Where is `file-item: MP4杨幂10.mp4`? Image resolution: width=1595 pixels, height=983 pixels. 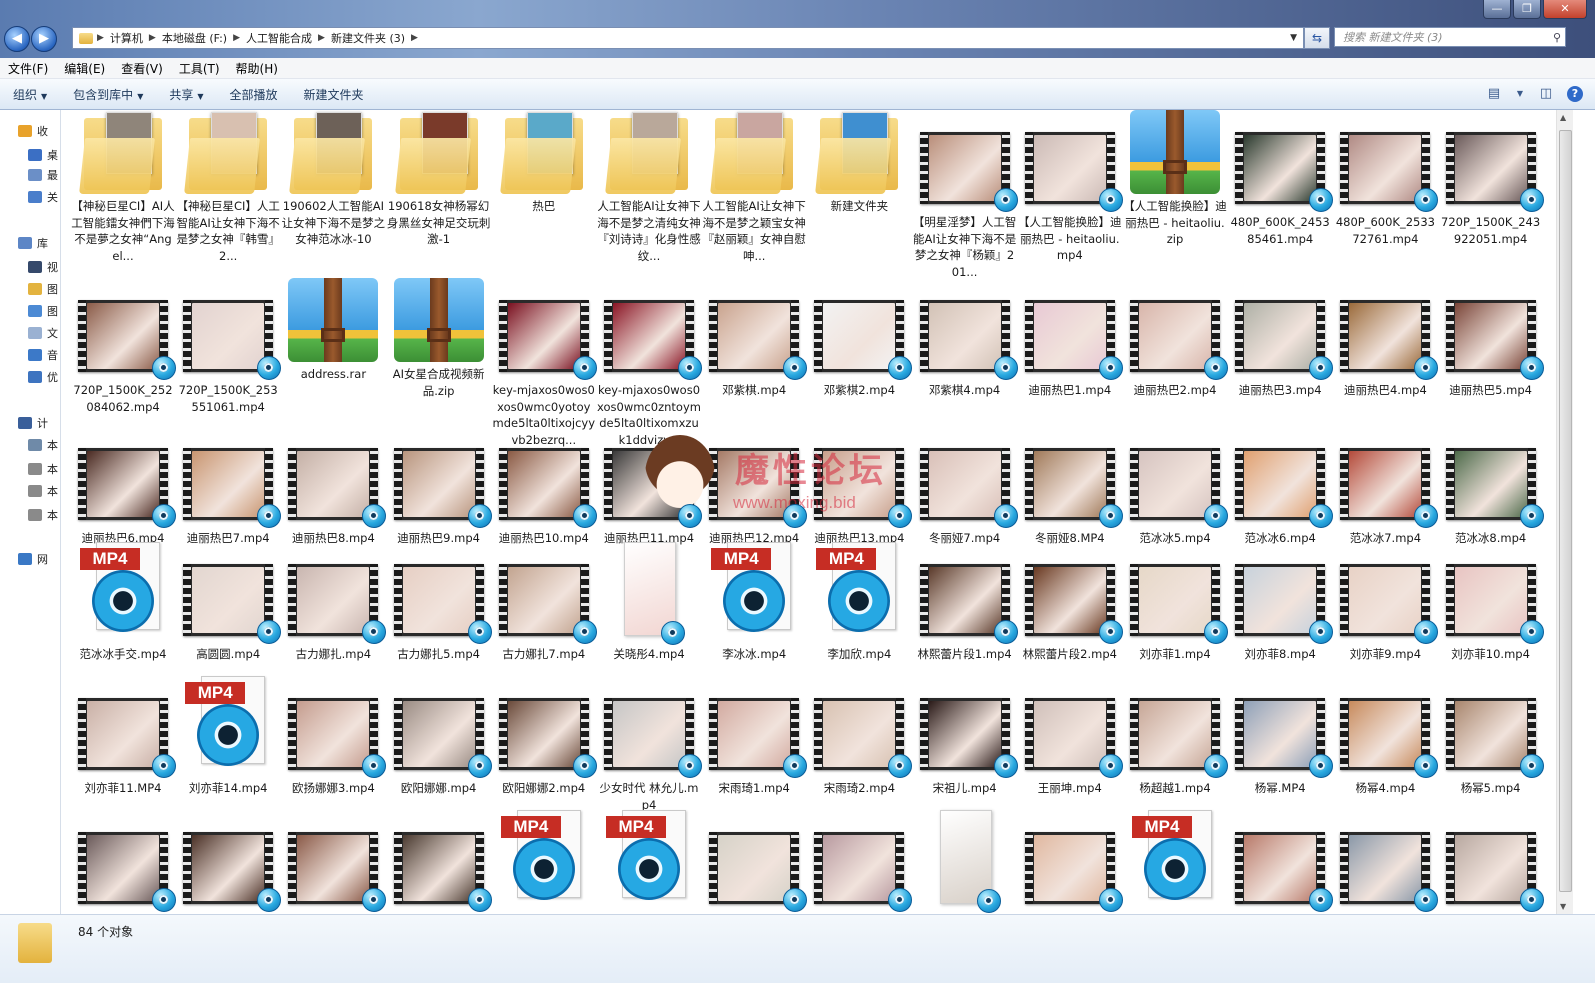 file-item: MP4杨幂10.mp4 is located at coordinates (544, 862).